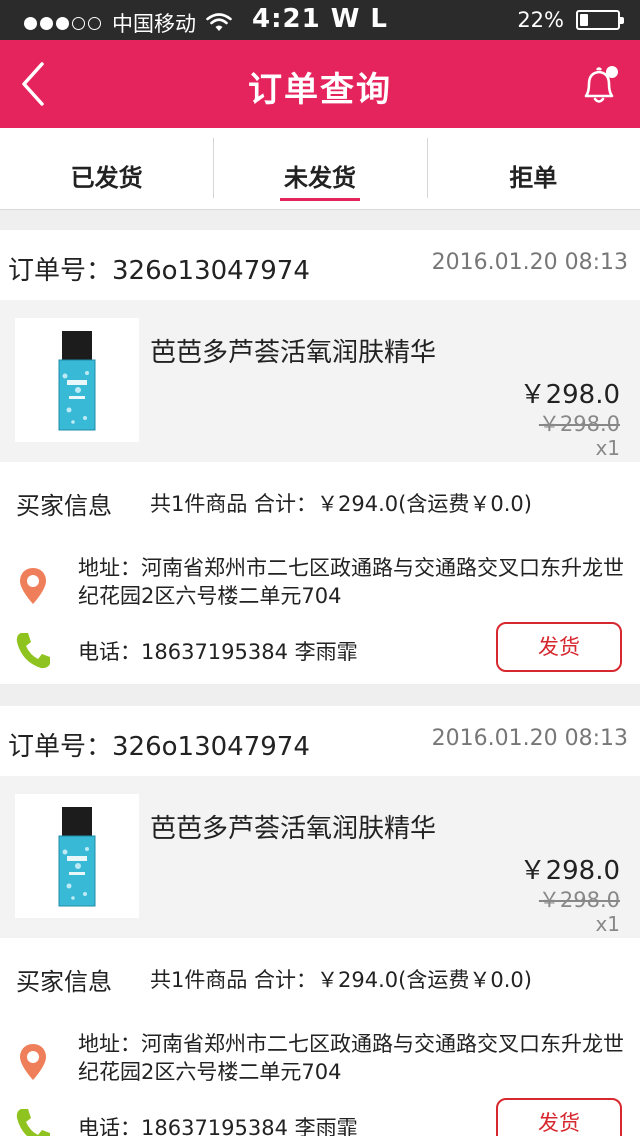  Describe the element at coordinates (106, 178) in the screenshot. I see `tab-label: 已发货` at that location.